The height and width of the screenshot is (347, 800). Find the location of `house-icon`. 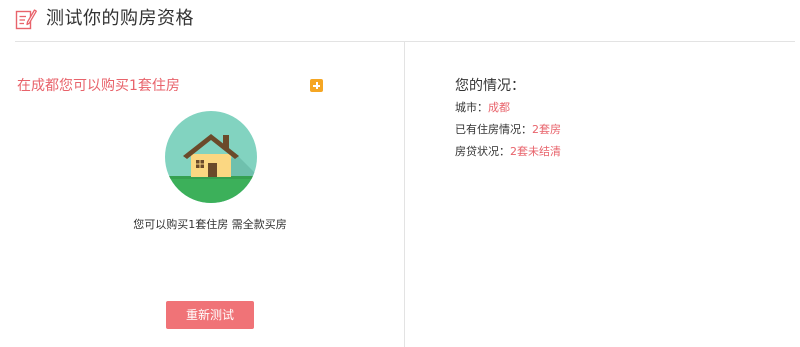

house-icon is located at coordinates (211, 157).